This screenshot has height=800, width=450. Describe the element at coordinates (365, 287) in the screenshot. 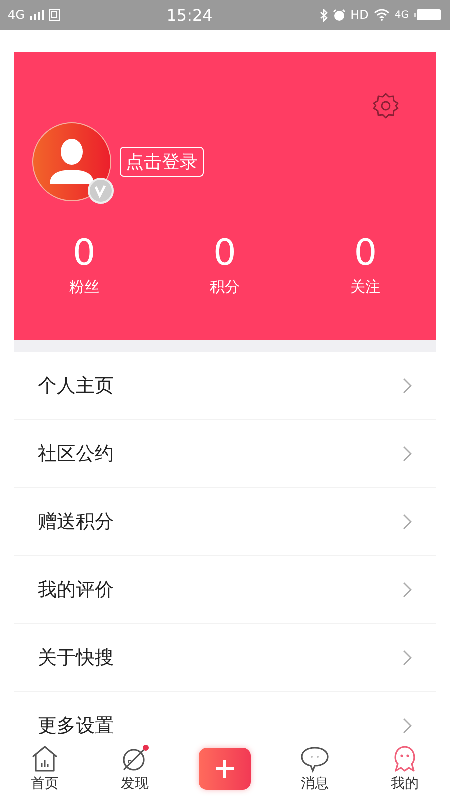

I see `stat-label: 关注` at that location.